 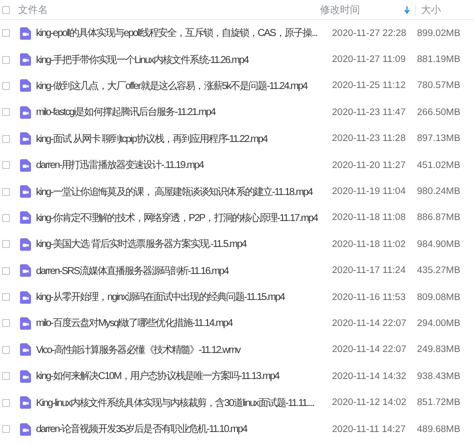 I want to click on modified-time: 2020-11-23 11:47, so click(x=369, y=112).